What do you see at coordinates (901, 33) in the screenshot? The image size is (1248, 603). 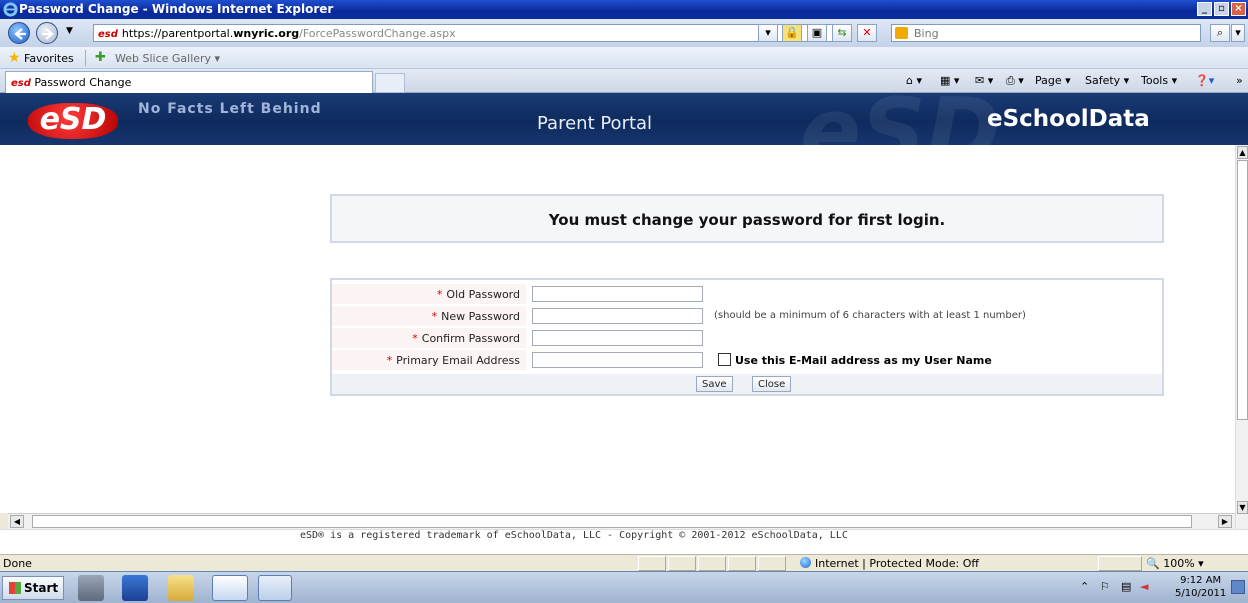 I see `bing-icon` at bounding box center [901, 33].